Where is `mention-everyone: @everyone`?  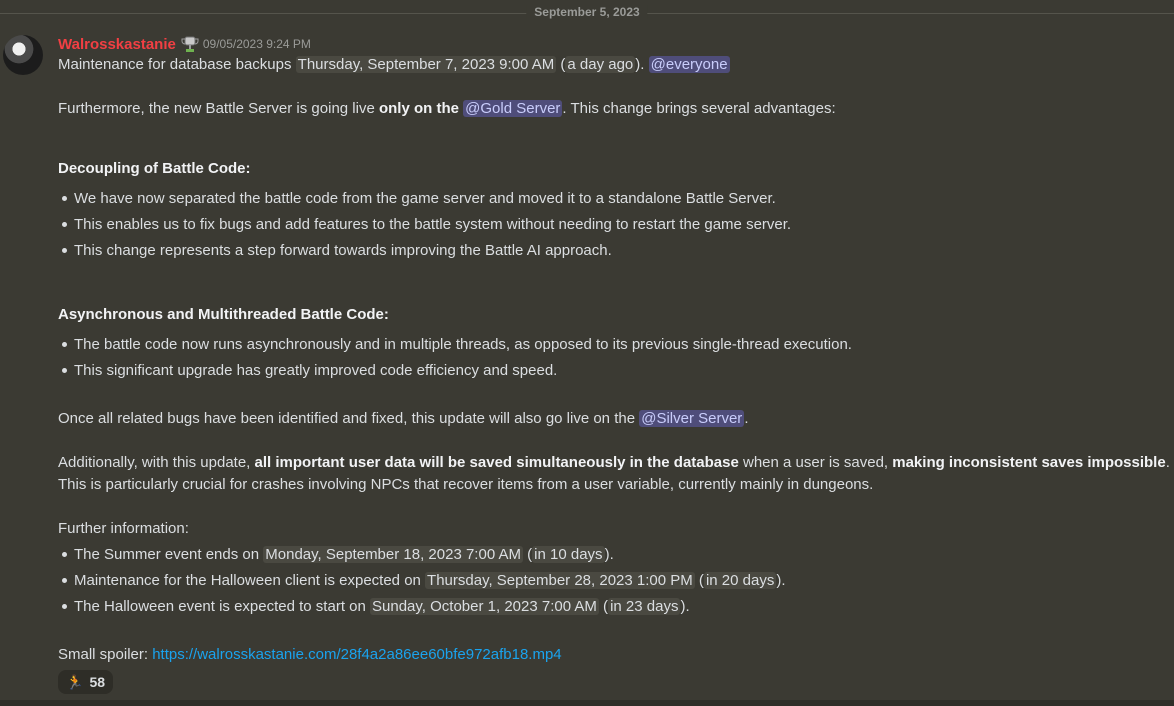
mention-everyone: @everyone is located at coordinates (689, 64).